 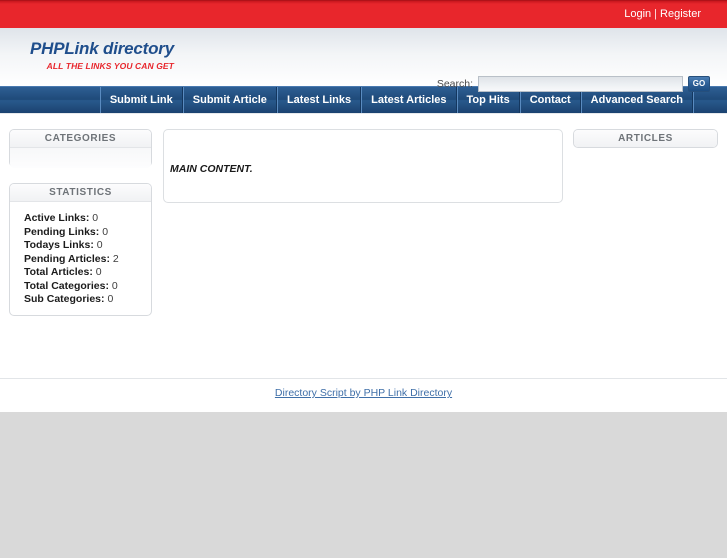 I want to click on search-area: Search: GO, so click(x=573, y=84).